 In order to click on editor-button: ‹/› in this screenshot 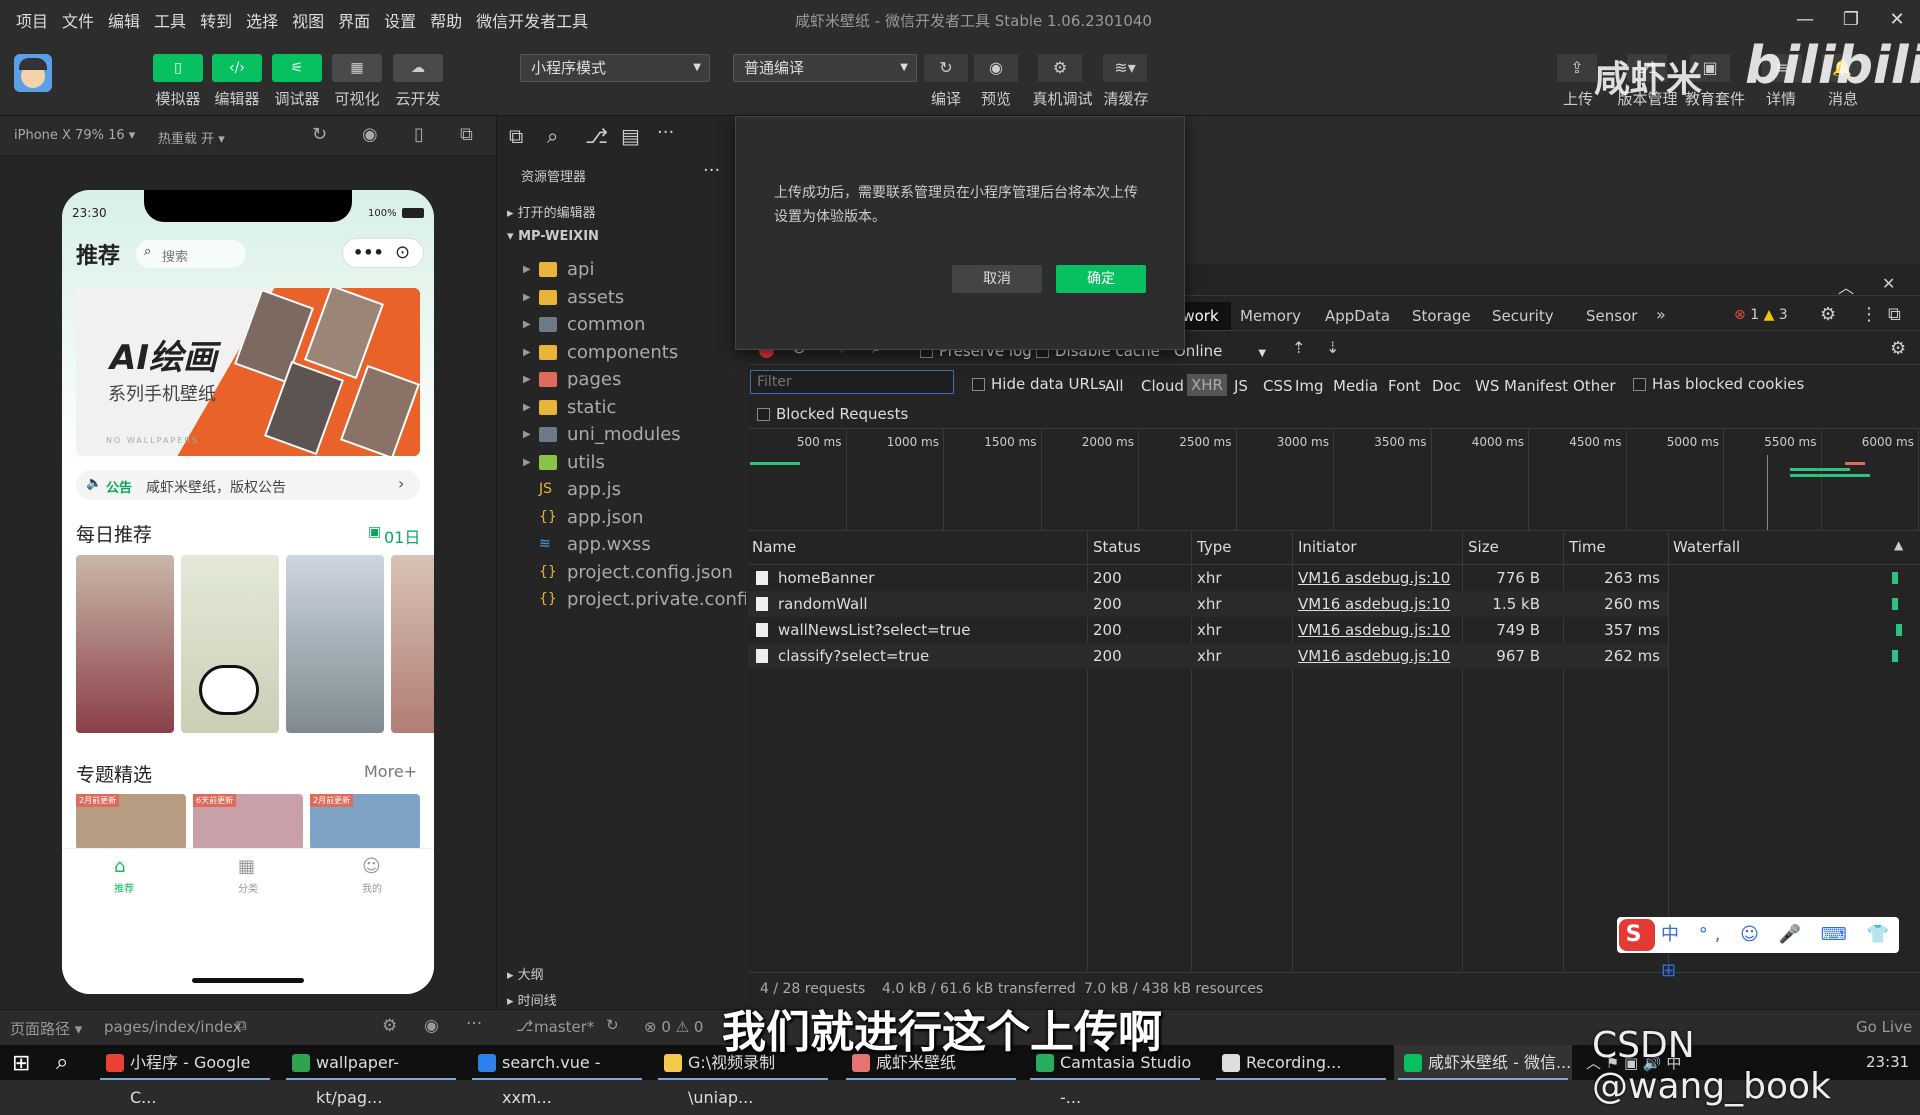, I will do `click(237, 68)`.